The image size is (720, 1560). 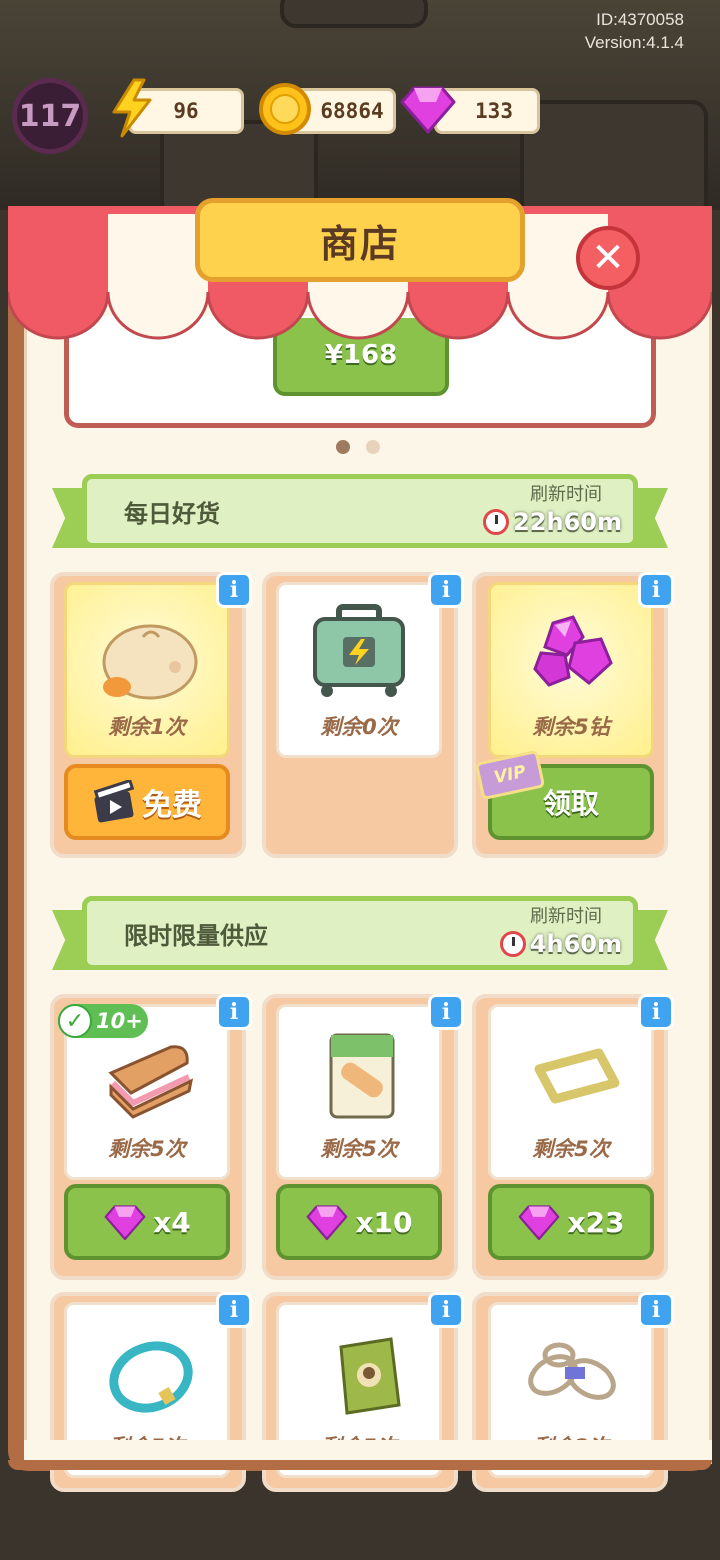 What do you see at coordinates (373, 447) in the screenshot?
I see `carousel-dot` at bounding box center [373, 447].